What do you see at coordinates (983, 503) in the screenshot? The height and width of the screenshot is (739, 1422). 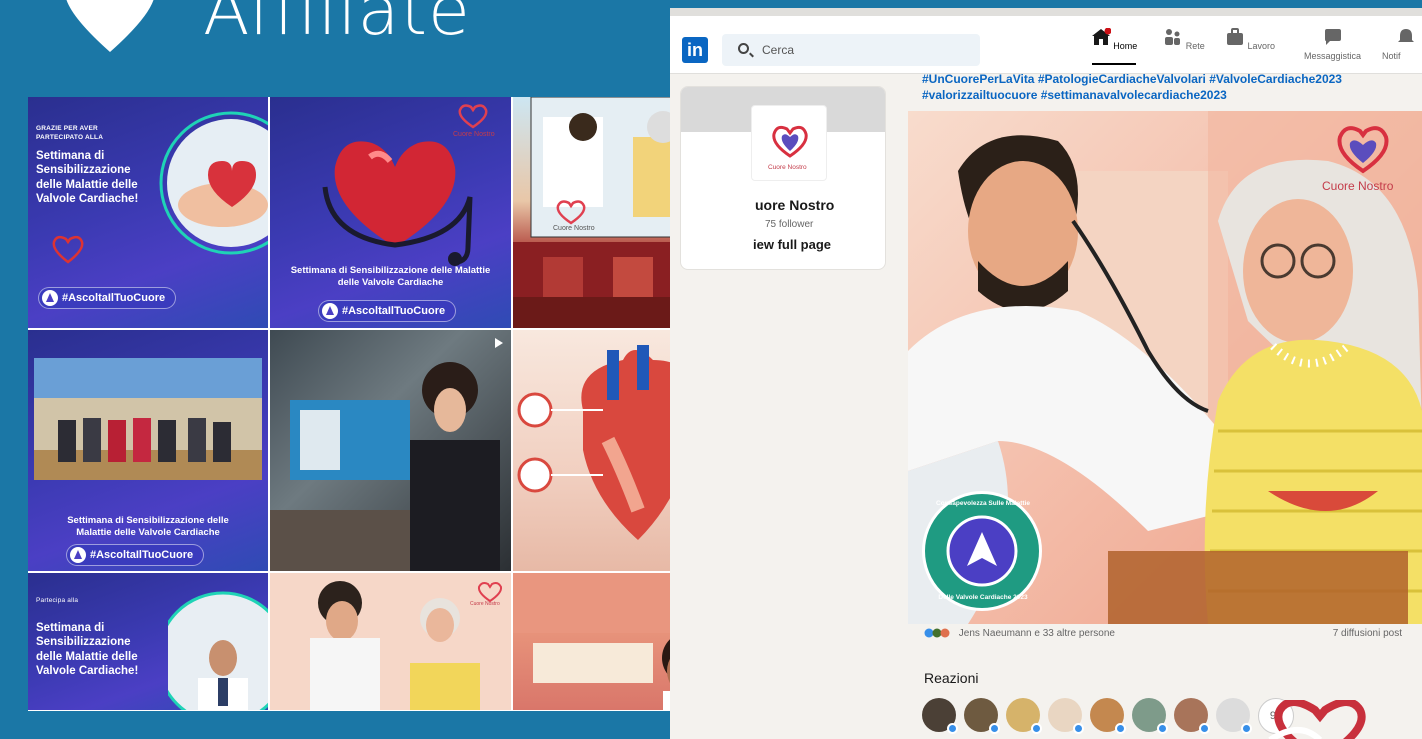 I see `badge-text-top: Consapevolezza Sulle Malattie` at bounding box center [983, 503].